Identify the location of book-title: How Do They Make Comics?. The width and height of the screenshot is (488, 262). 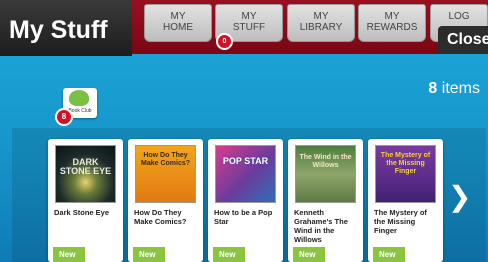
(160, 217).